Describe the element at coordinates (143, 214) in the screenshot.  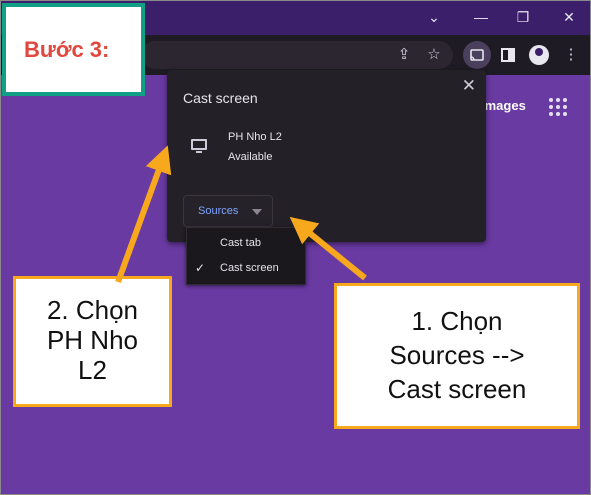
I see `arrow-to-device` at that location.